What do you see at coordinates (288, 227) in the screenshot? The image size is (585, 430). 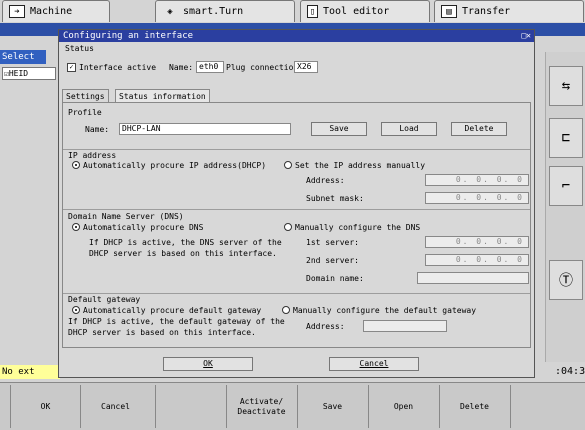 I see `dns-manual-radio` at bounding box center [288, 227].